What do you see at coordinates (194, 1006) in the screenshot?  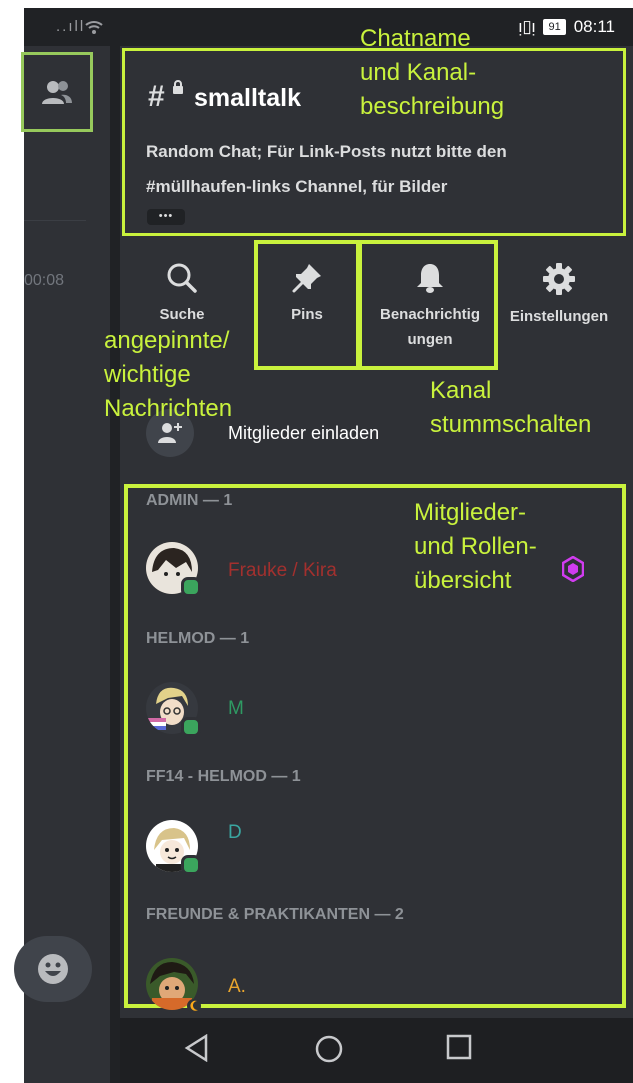 I see `idle-moon-icon` at bounding box center [194, 1006].